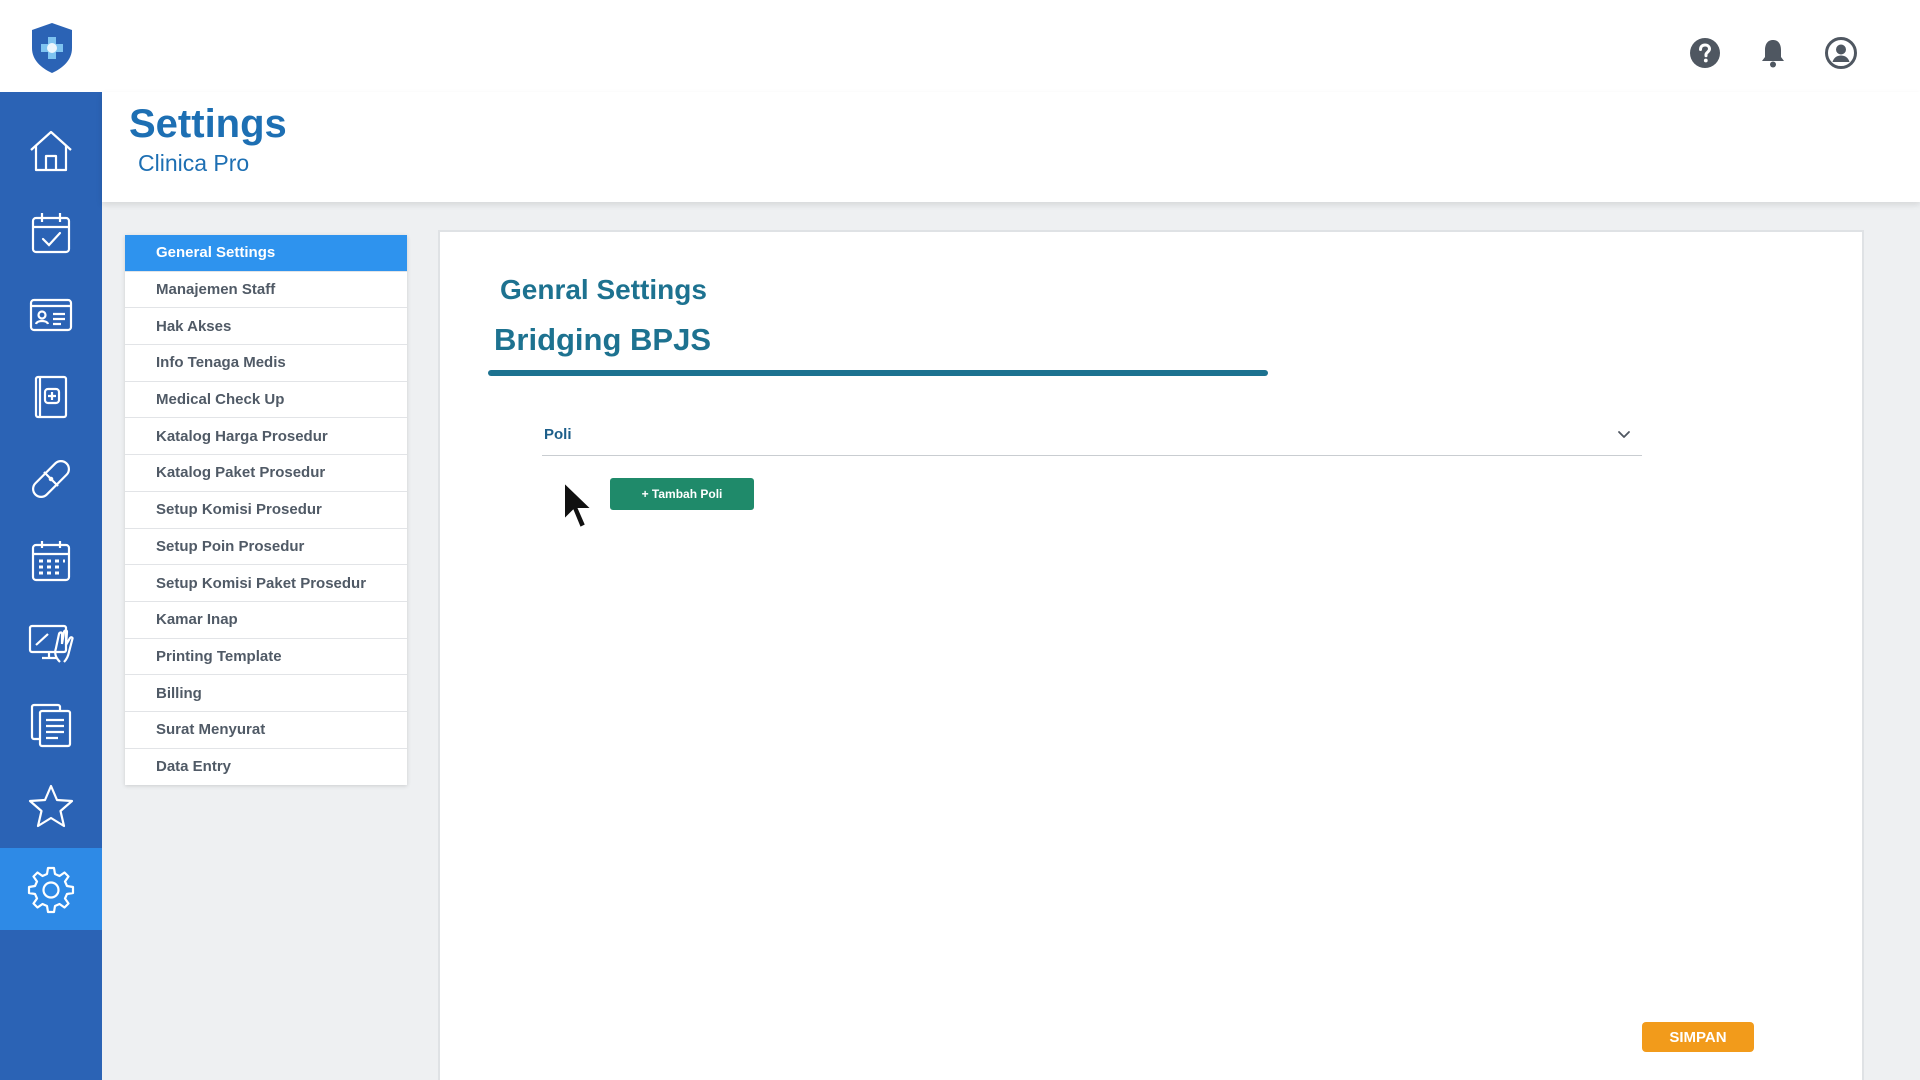 The image size is (1920, 1080). I want to click on nav-patients, so click(51, 315).